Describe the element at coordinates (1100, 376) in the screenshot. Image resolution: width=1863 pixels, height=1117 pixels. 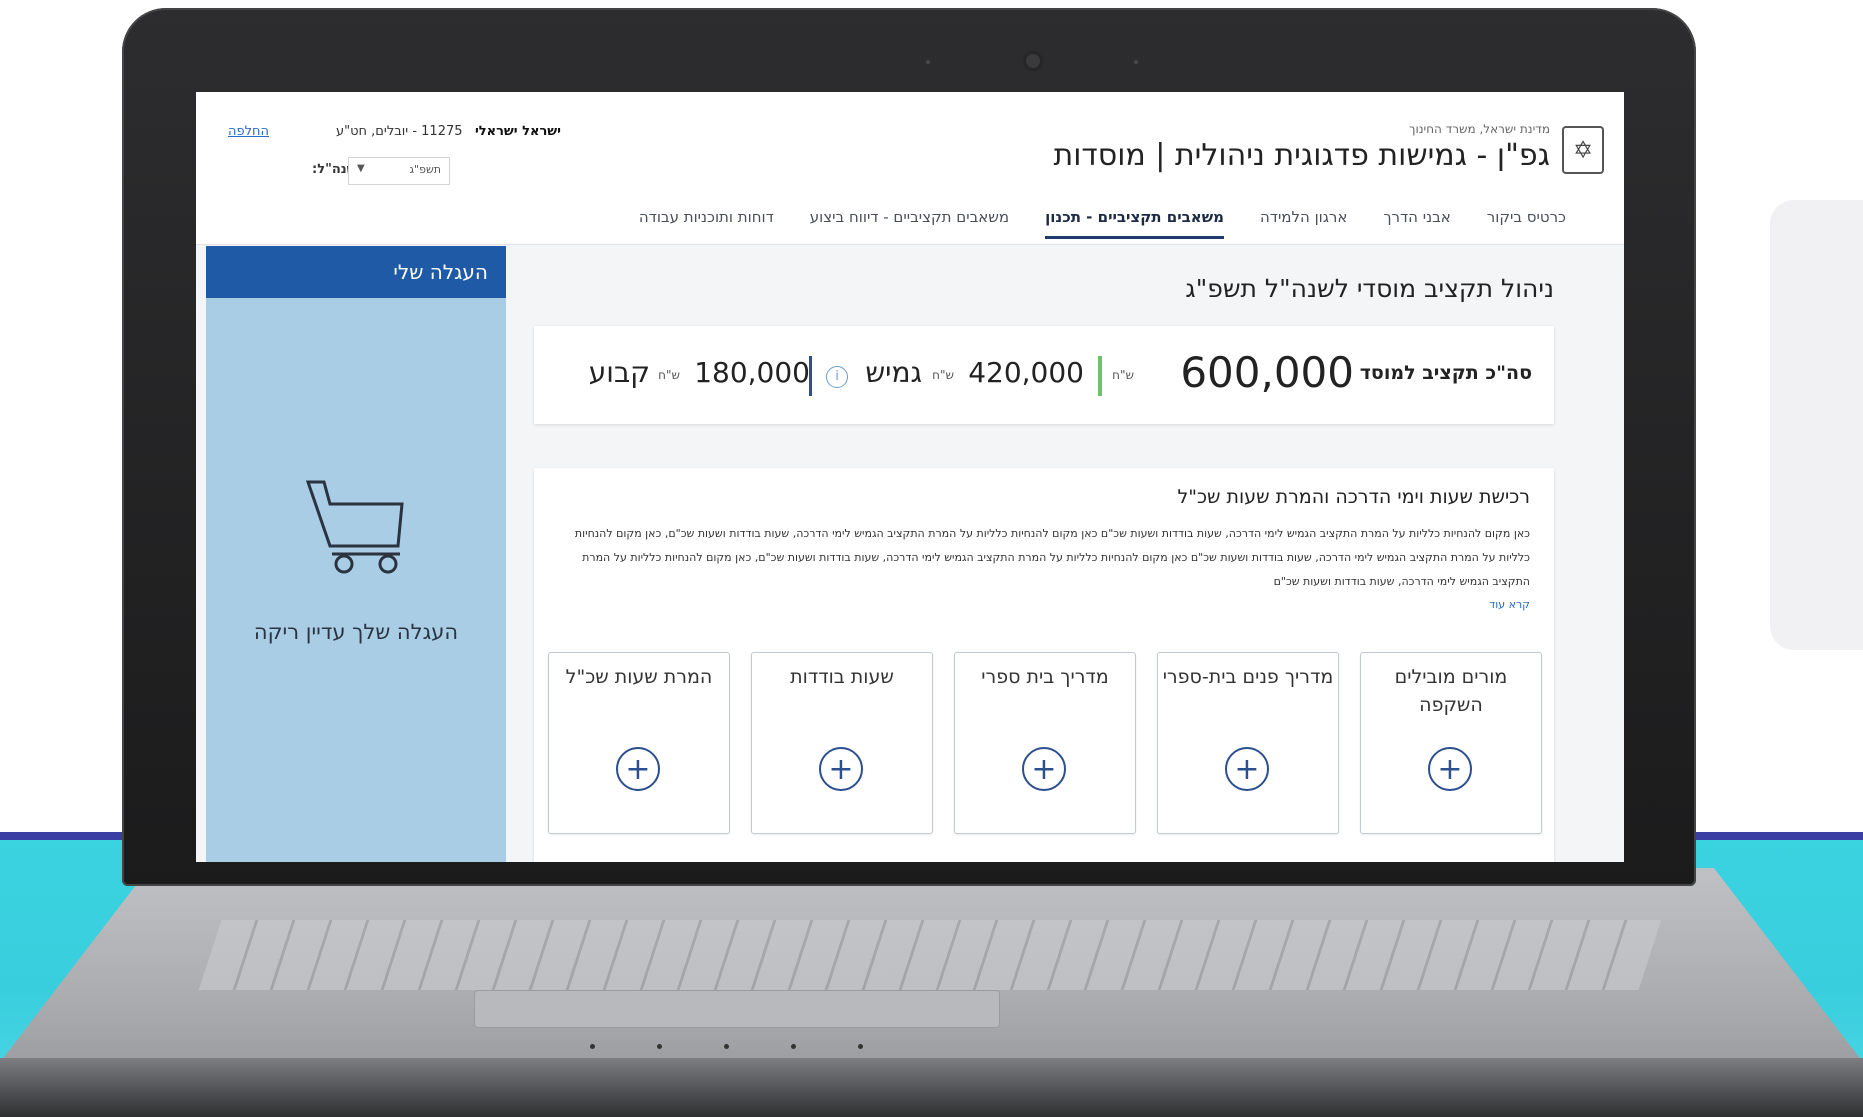
I see `flexible-divider` at that location.